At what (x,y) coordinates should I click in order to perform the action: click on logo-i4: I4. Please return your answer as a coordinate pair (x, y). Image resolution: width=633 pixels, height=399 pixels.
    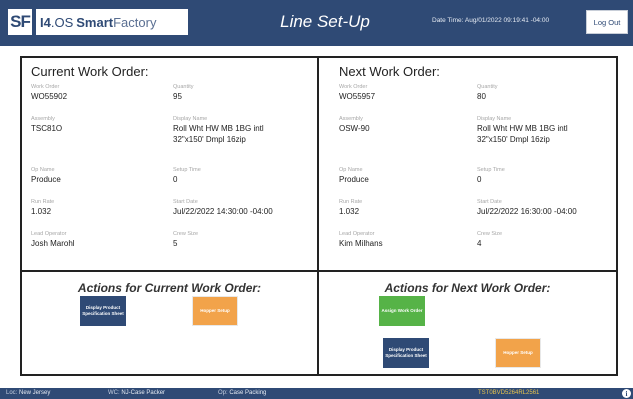
    Looking at the image, I should click on (45, 22).